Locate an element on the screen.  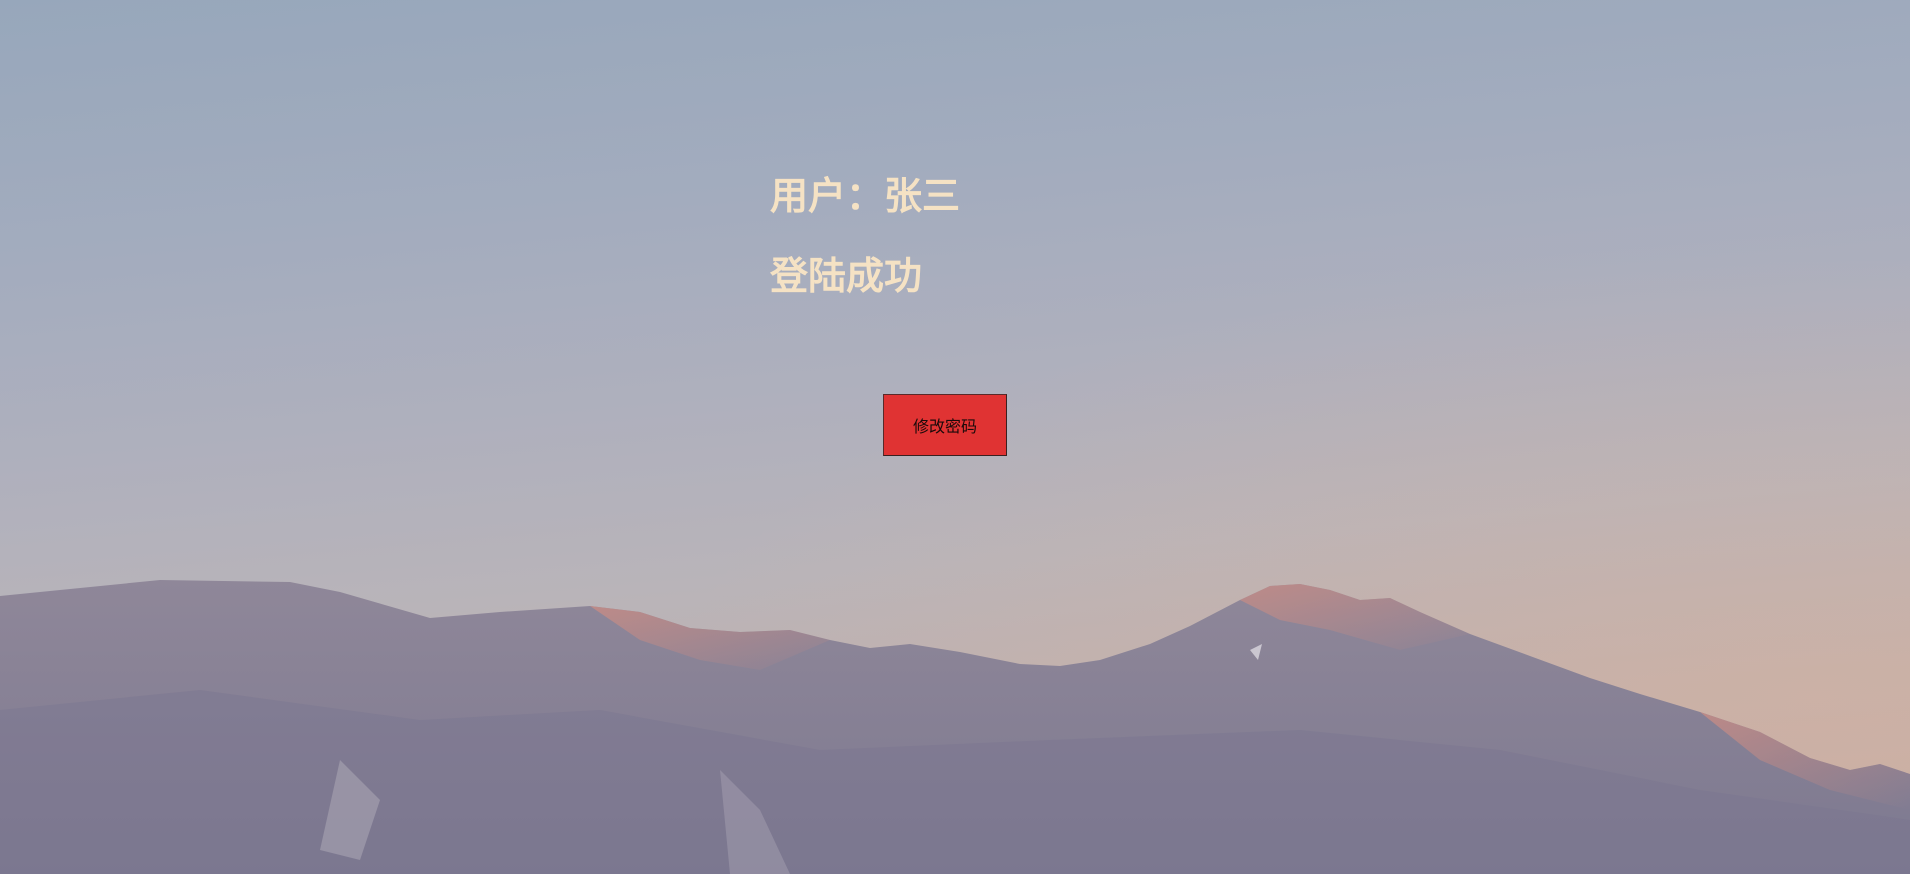
user-name: 张三 is located at coordinates (922, 196).